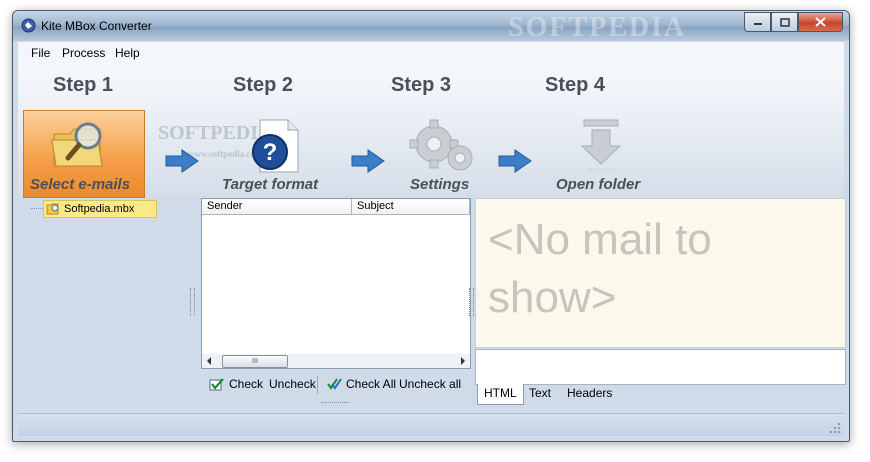 This screenshot has width=870, height=462. What do you see at coordinates (463, 361) in the screenshot?
I see `scroll-right-icon` at bounding box center [463, 361].